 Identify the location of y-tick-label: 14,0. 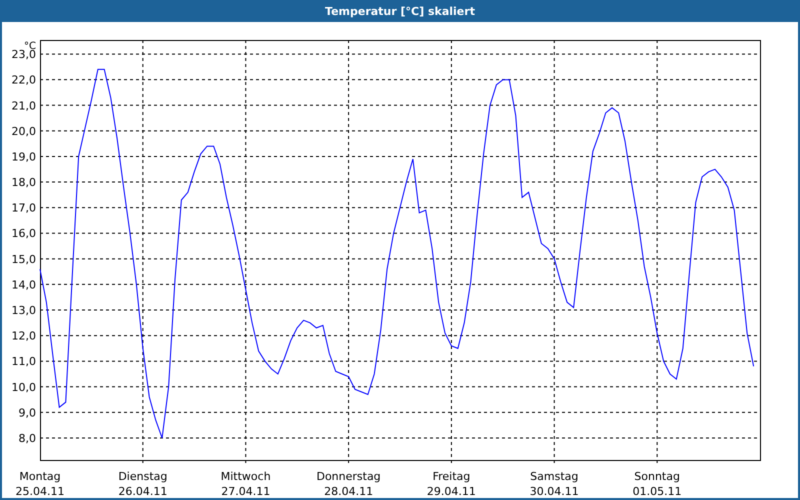
(24, 285).